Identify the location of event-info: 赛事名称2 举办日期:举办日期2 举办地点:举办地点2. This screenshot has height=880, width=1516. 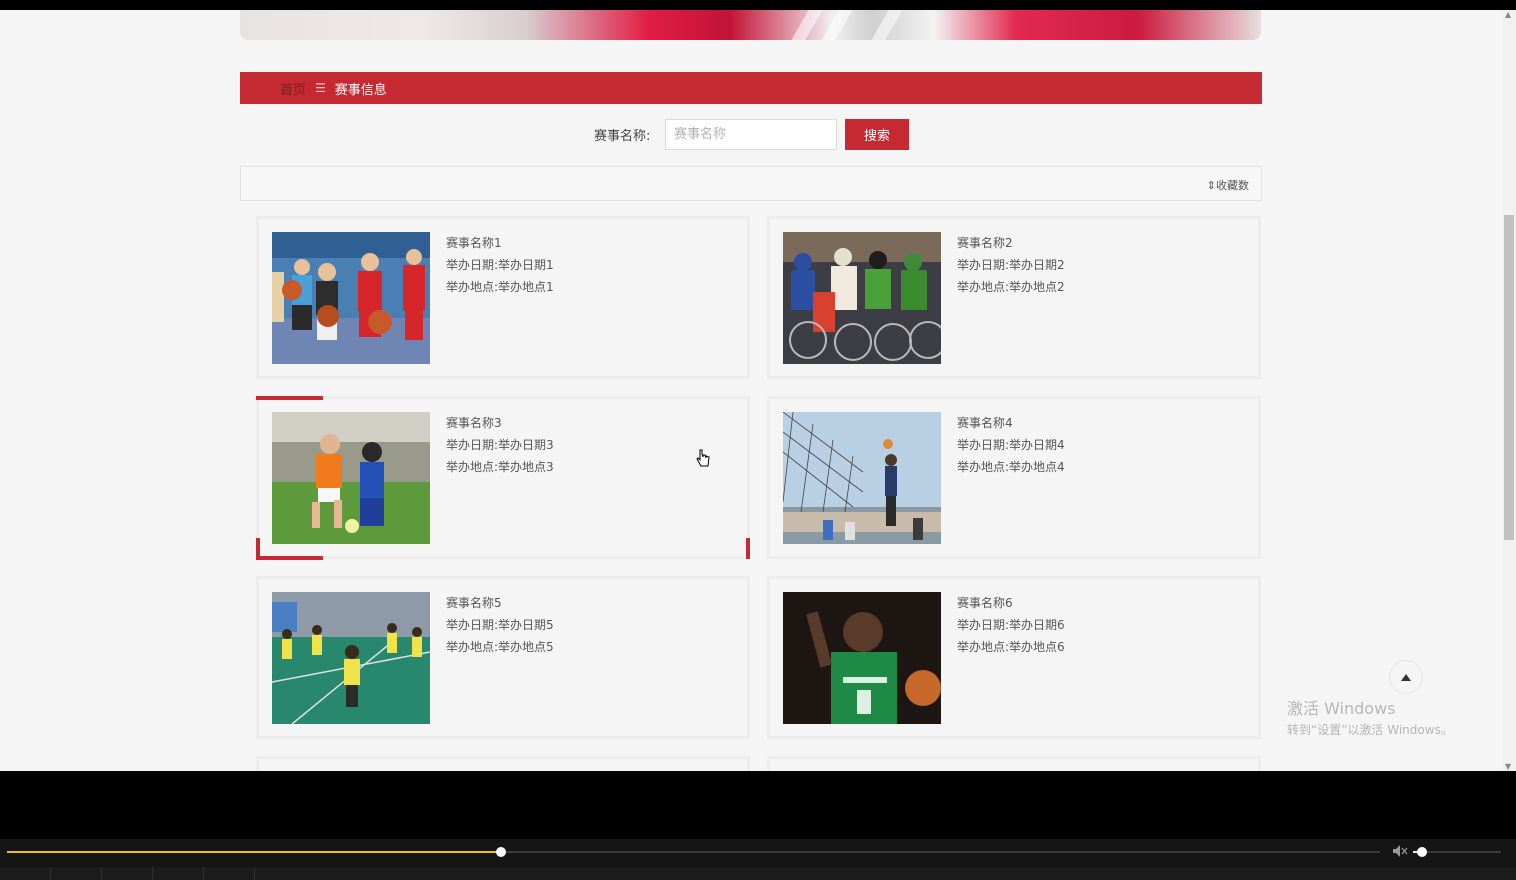
(1011, 265).